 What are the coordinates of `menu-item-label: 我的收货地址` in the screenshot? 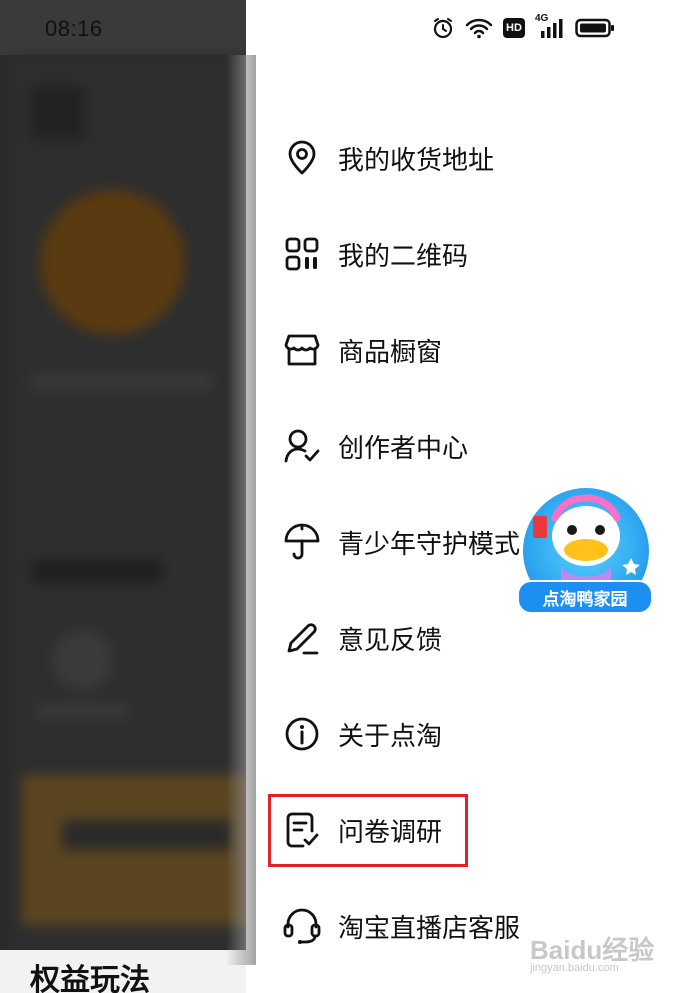 It's located at (416, 160).